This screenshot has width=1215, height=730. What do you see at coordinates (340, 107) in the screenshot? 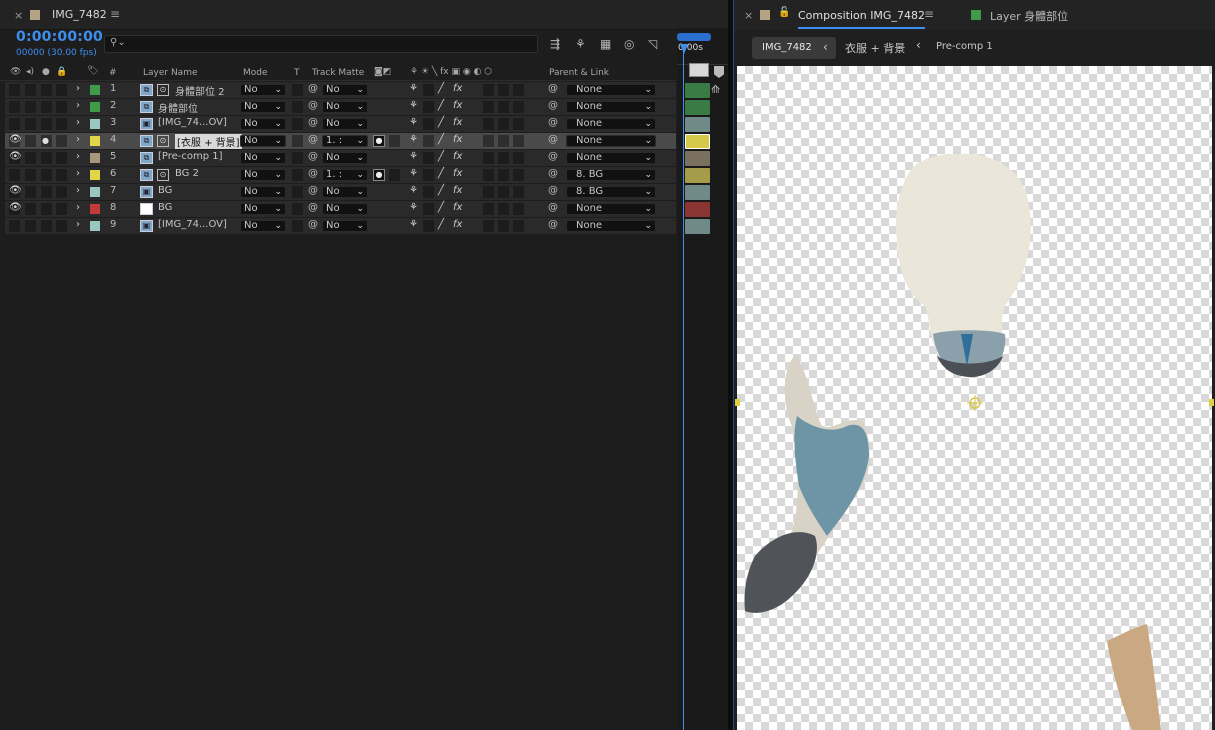
I see `layer-row: › 2 ⧉ 身體部位 No ⌄ @ No ⌄ ⚘ ╱ fx @ None ⌄` at bounding box center [340, 107].